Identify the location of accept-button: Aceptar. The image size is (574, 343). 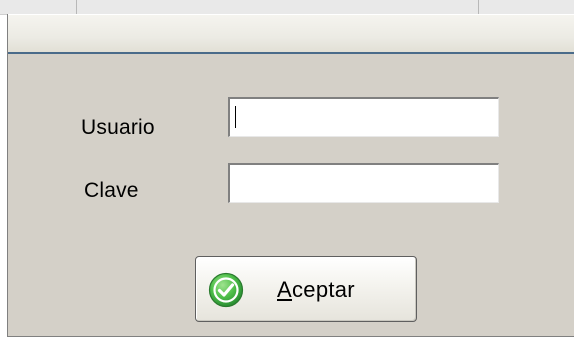
(306, 289).